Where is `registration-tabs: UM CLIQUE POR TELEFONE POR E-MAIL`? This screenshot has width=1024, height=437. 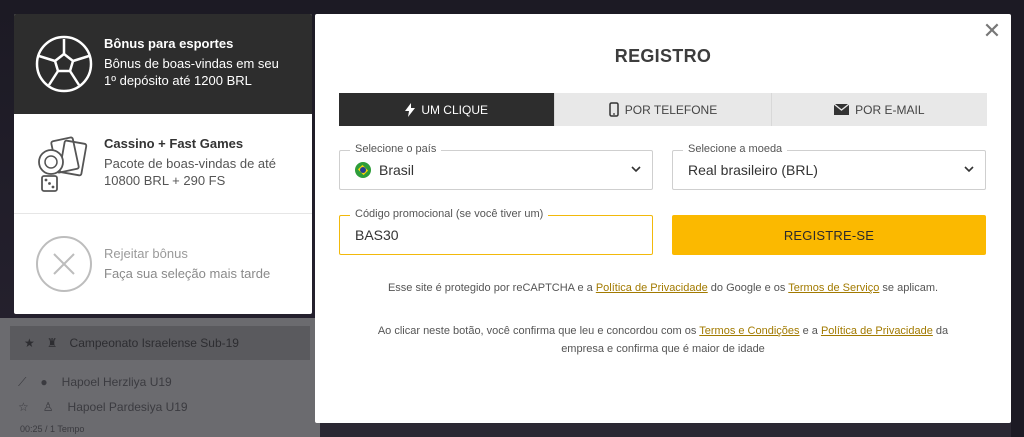 registration-tabs: UM CLIQUE POR TELEFONE POR E-MAIL is located at coordinates (663, 109).